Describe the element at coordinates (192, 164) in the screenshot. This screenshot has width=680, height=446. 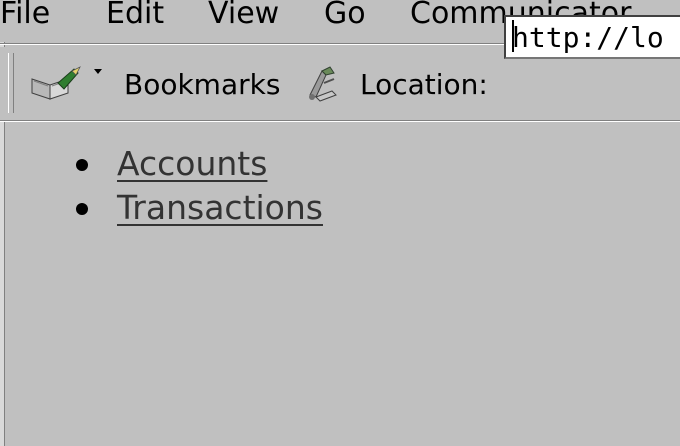
I see `accounts-link: Accounts` at that location.